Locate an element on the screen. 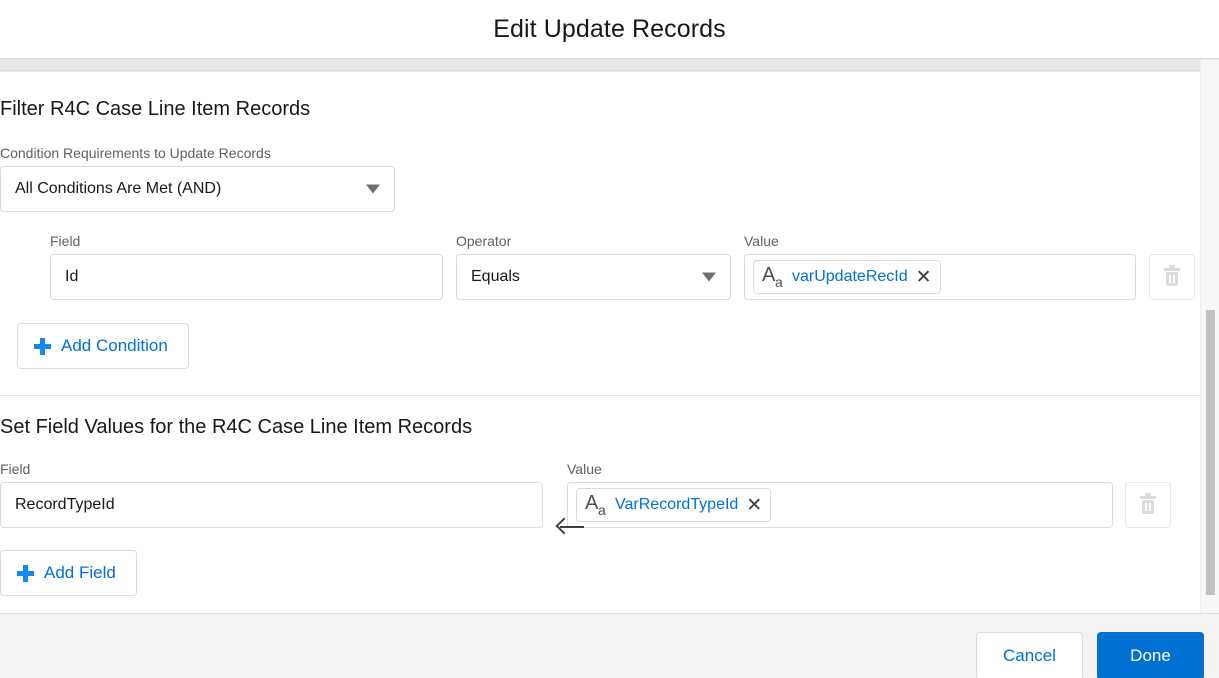  add-field-label: Add Field is located at coordinates (80, 572).